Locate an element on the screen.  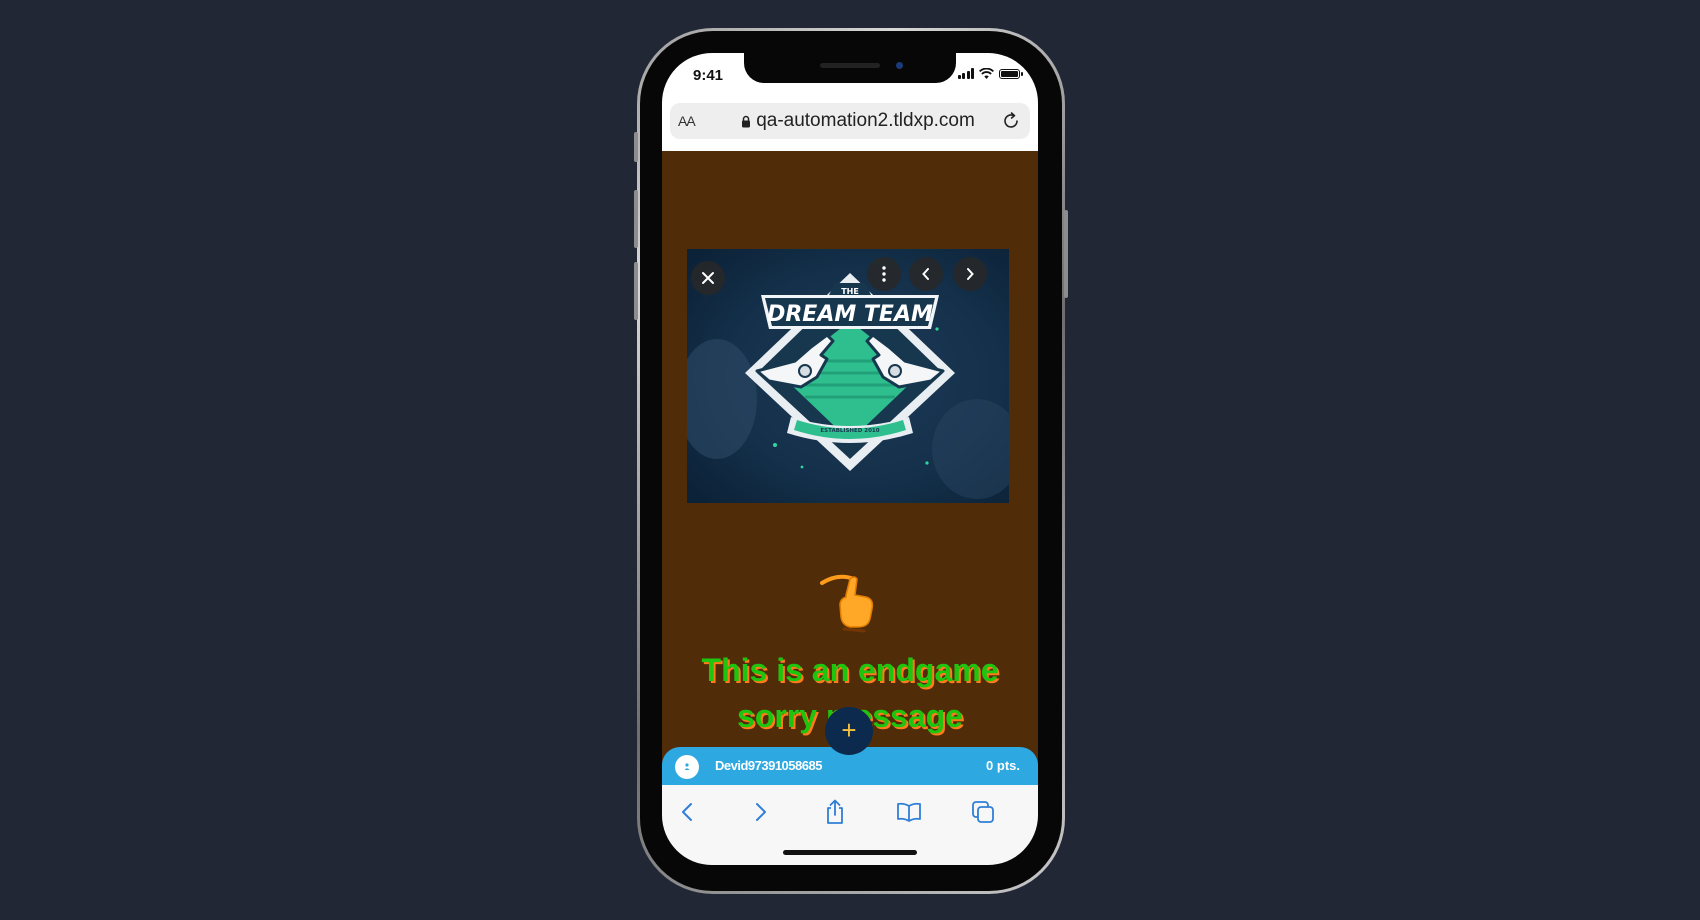
tabs-button is located at coordinates (983, 812).